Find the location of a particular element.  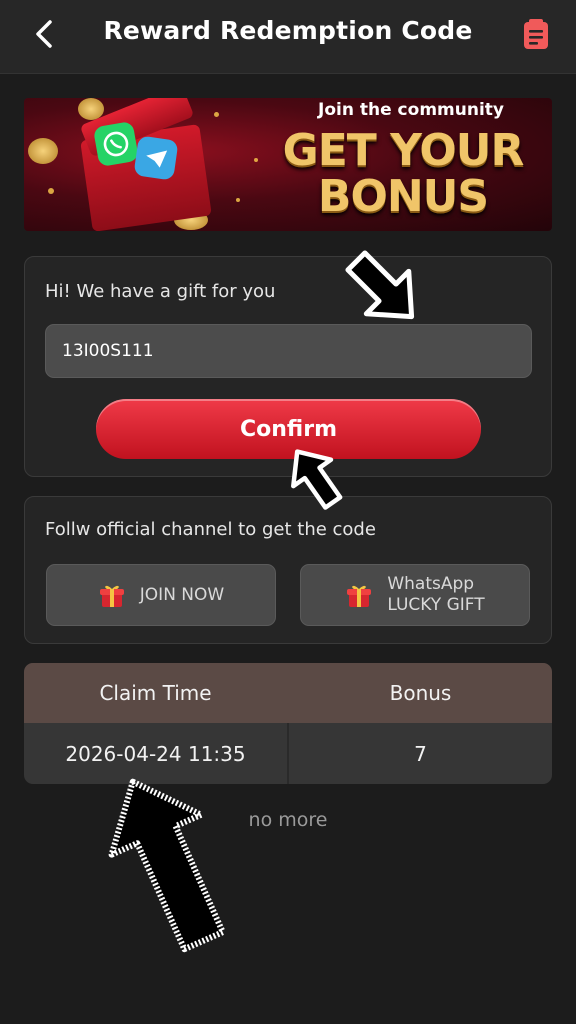

bonus-cell: 7 is located at coordinates (420, 754).